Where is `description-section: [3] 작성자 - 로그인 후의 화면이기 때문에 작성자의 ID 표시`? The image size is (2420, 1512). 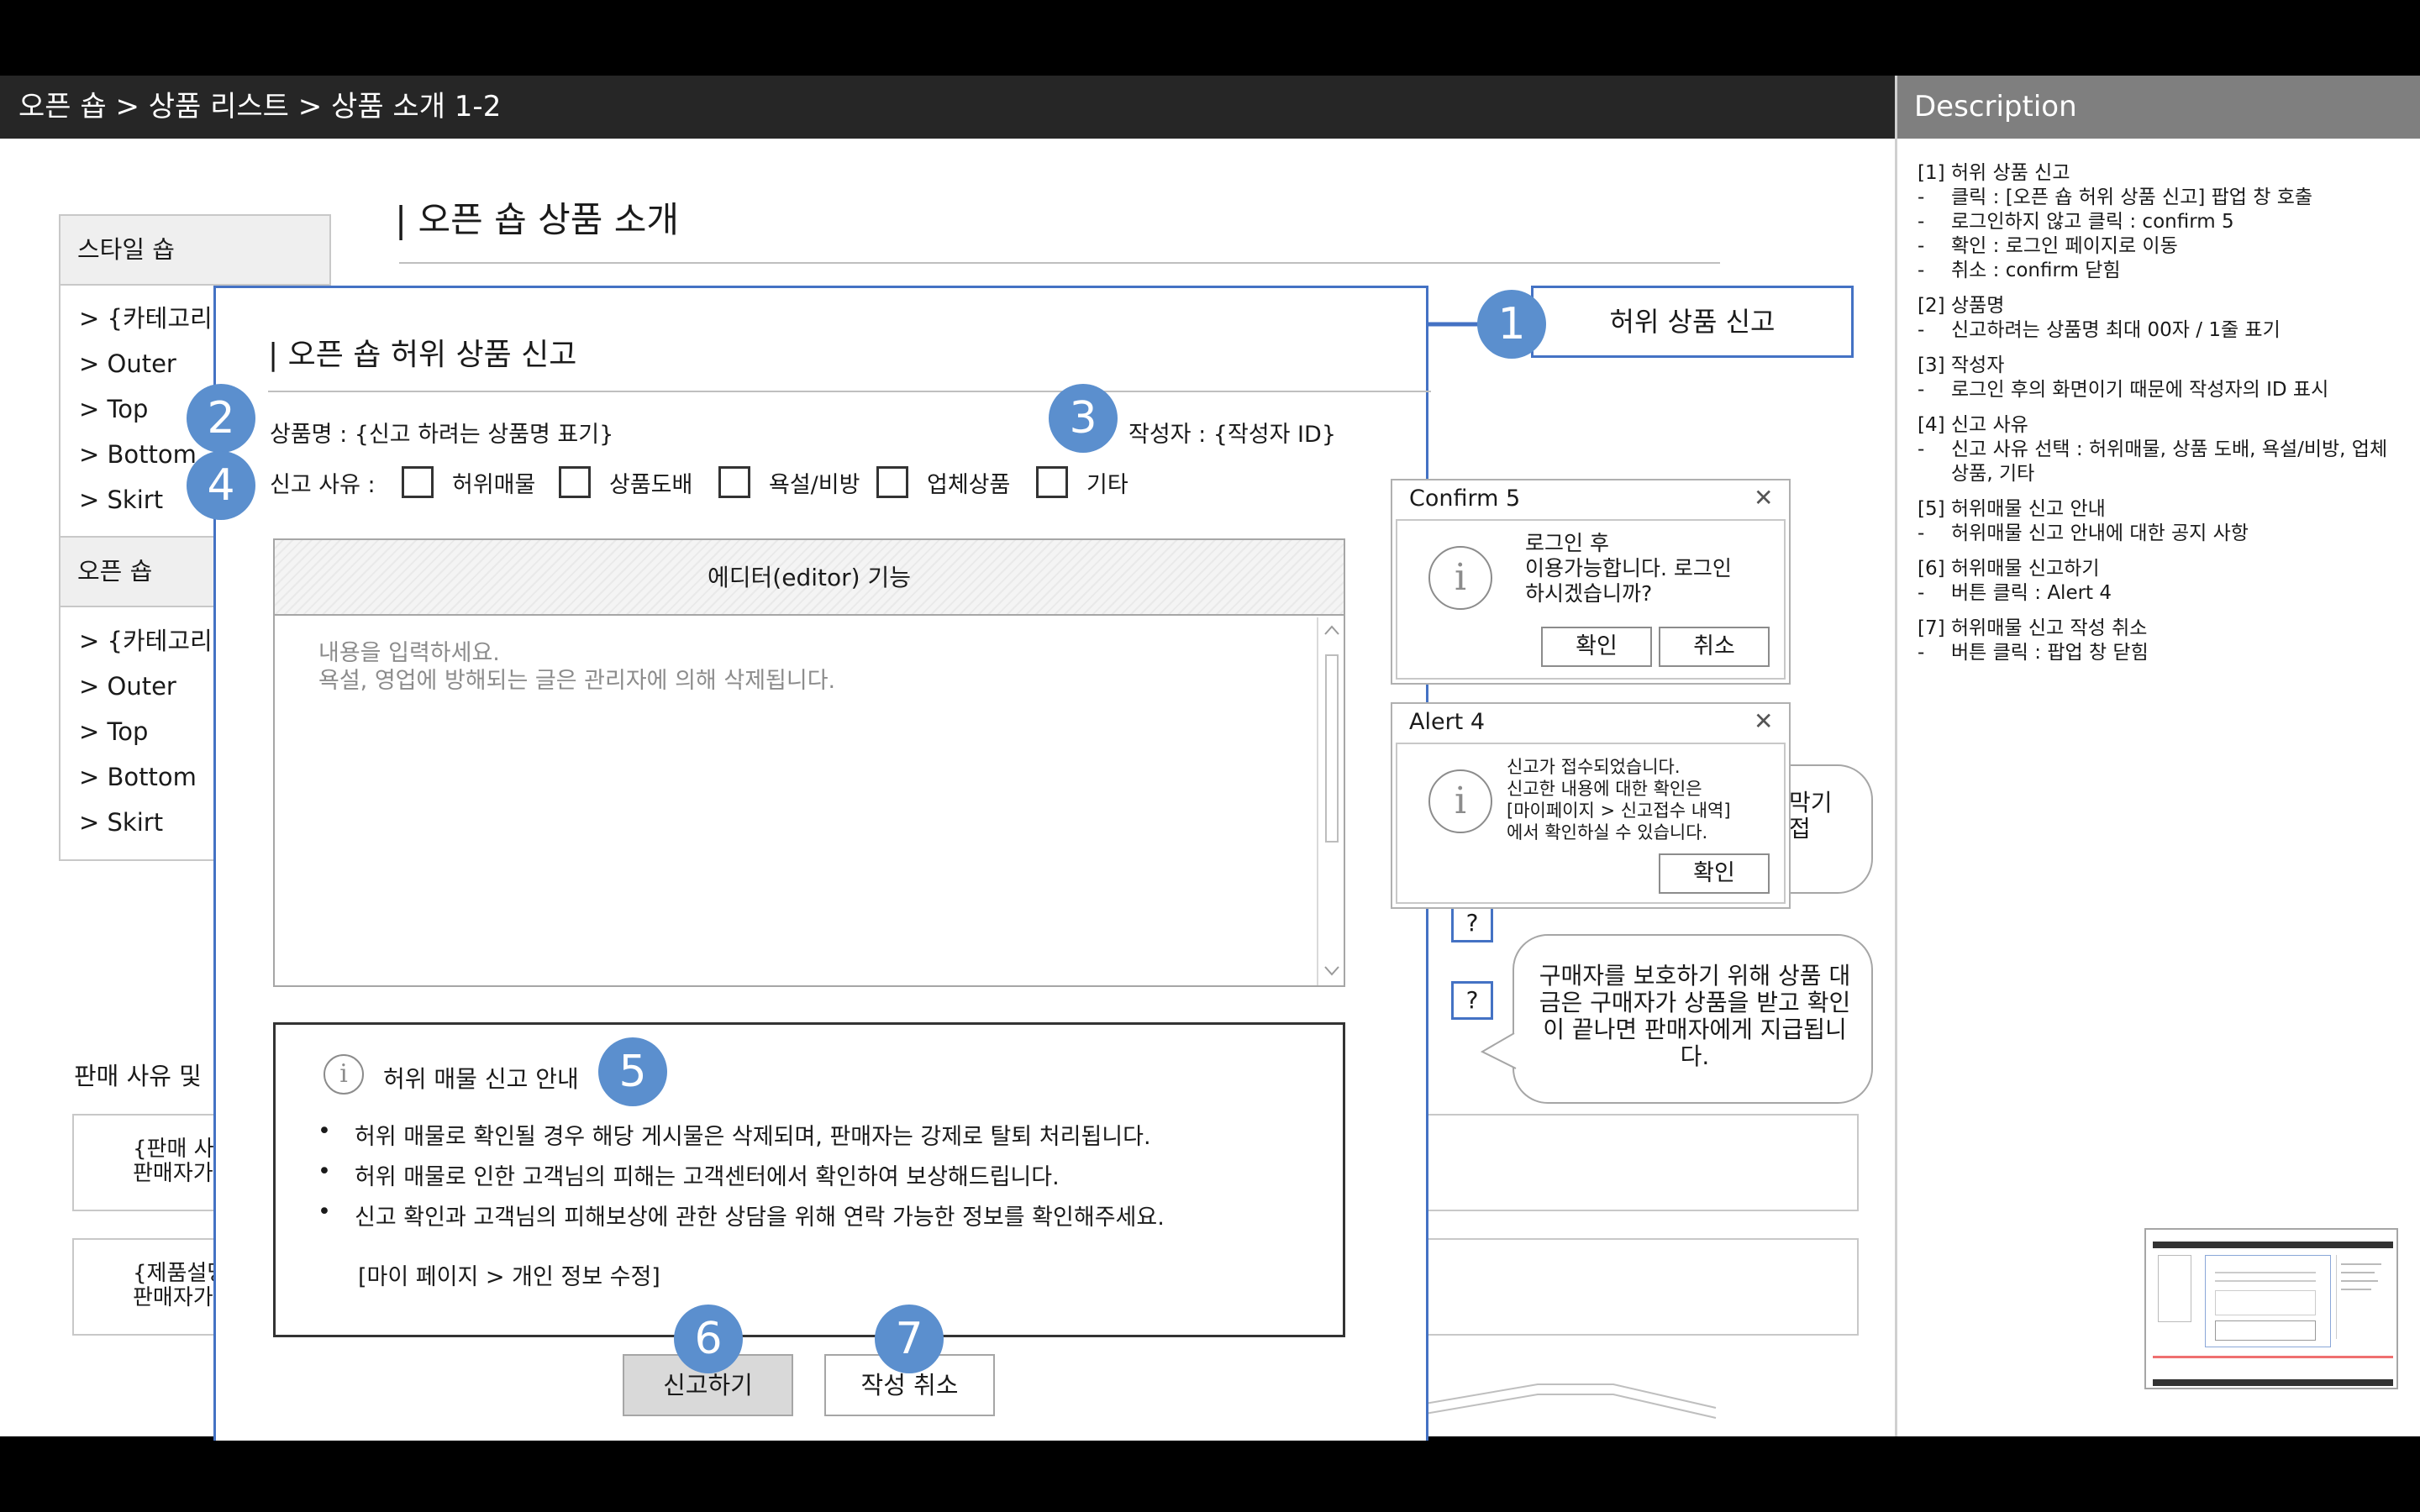
description-section: [3] 작성자 - 로그인 후의 화면이기 때문에 작성자의 ID 표시 is located at coordinates (2161, 378).